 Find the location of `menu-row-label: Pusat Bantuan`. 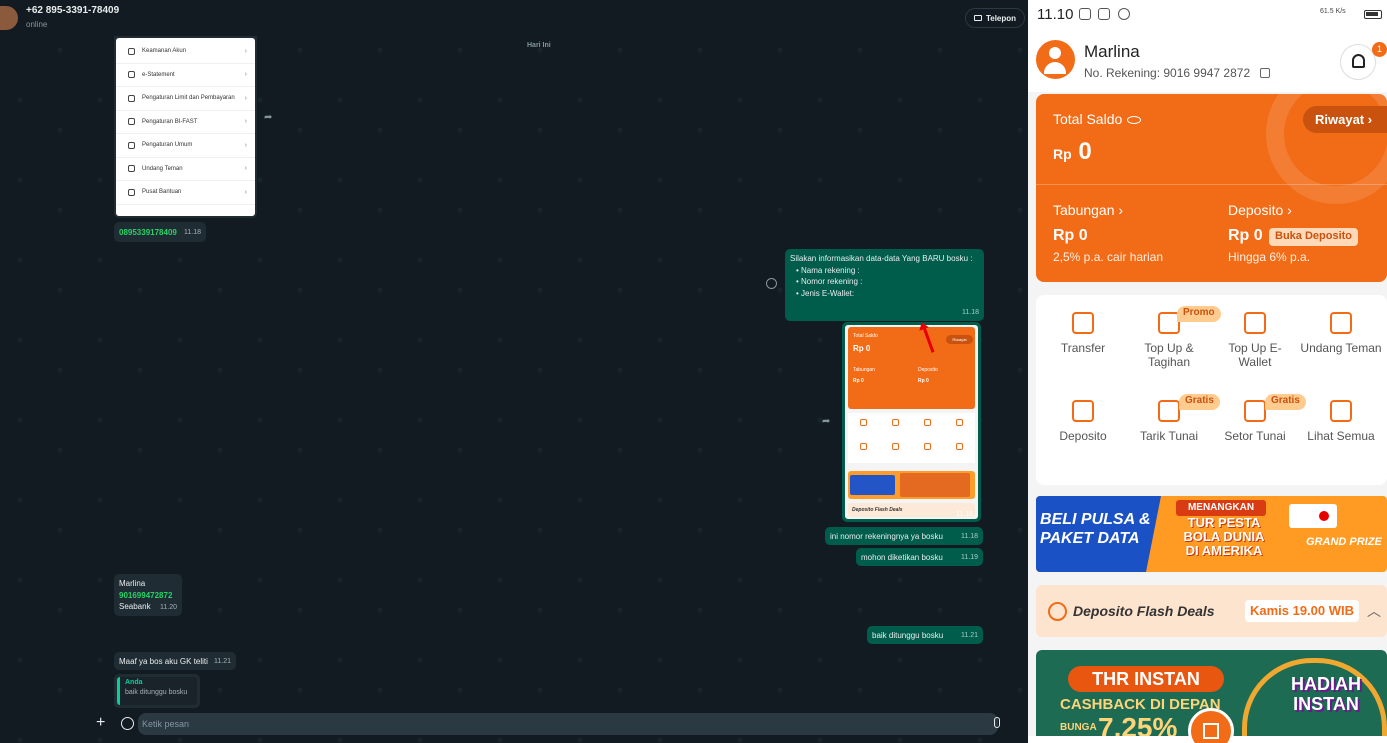

menu-row-label: Pusat Bantuan is located at coordinates (162, 192).